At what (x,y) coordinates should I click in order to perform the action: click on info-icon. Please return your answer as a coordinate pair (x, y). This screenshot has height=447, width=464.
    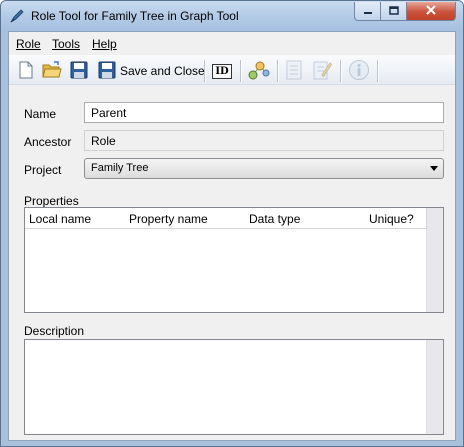
    Looking at the image, I should click on (359, 71).